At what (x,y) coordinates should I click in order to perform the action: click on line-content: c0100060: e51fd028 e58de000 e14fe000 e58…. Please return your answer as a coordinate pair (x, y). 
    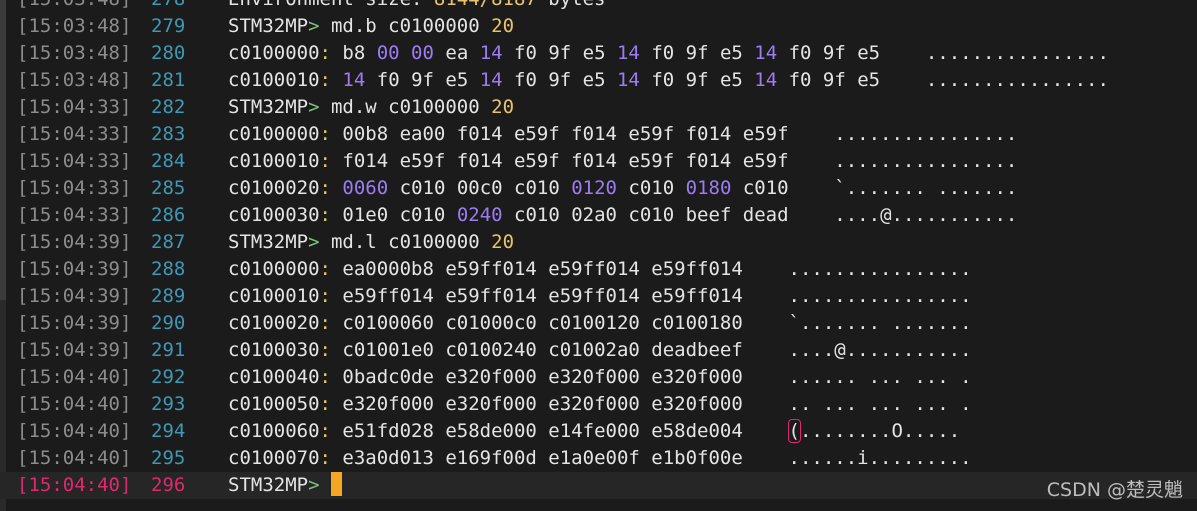
    Looking at the image, I should click on (594, 431).